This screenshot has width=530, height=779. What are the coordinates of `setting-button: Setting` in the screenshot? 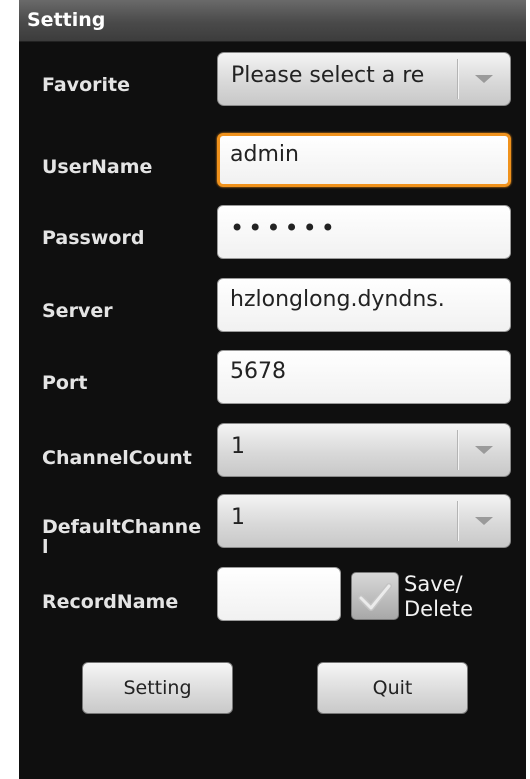 It's located at (157, 688).